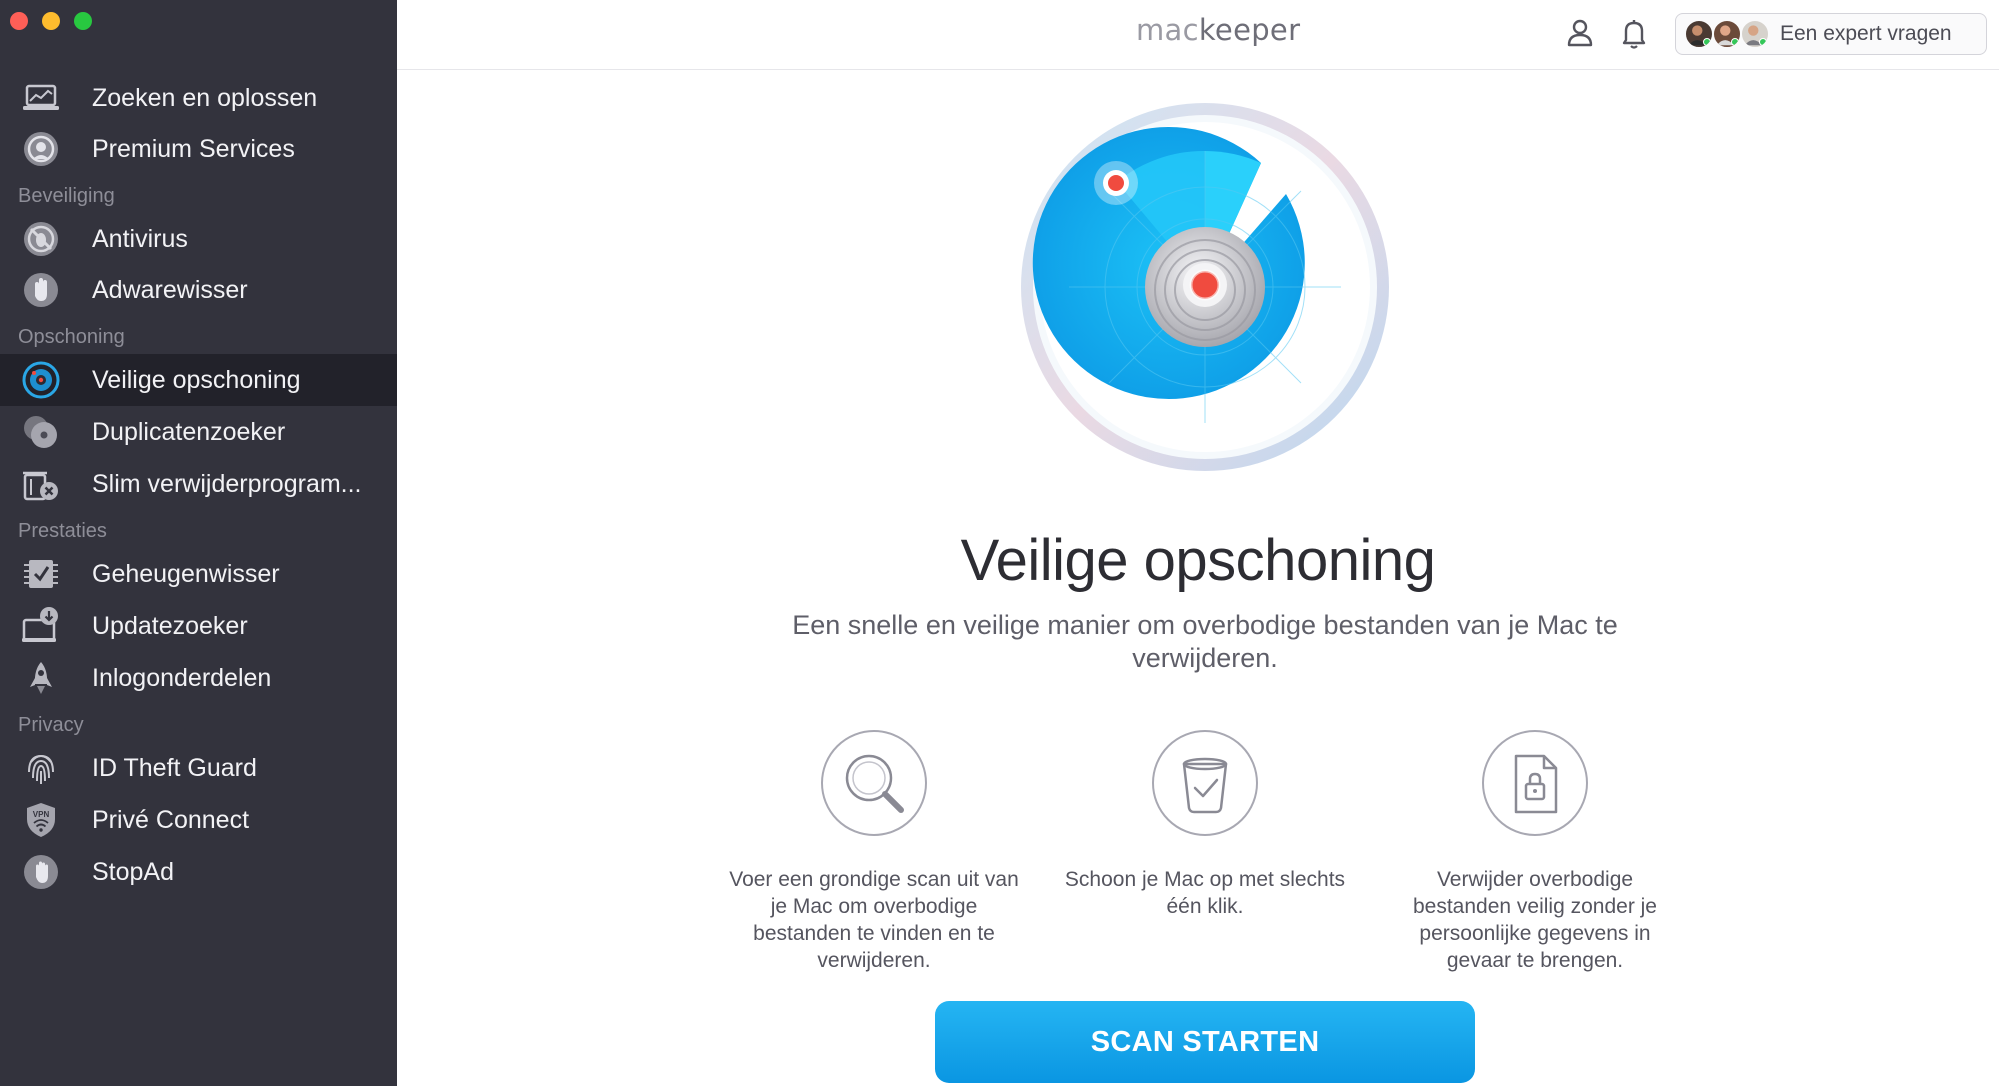  Describe the element at coordinates (41, 574) in the screenshot. I see `memory-check-icon` at that location.